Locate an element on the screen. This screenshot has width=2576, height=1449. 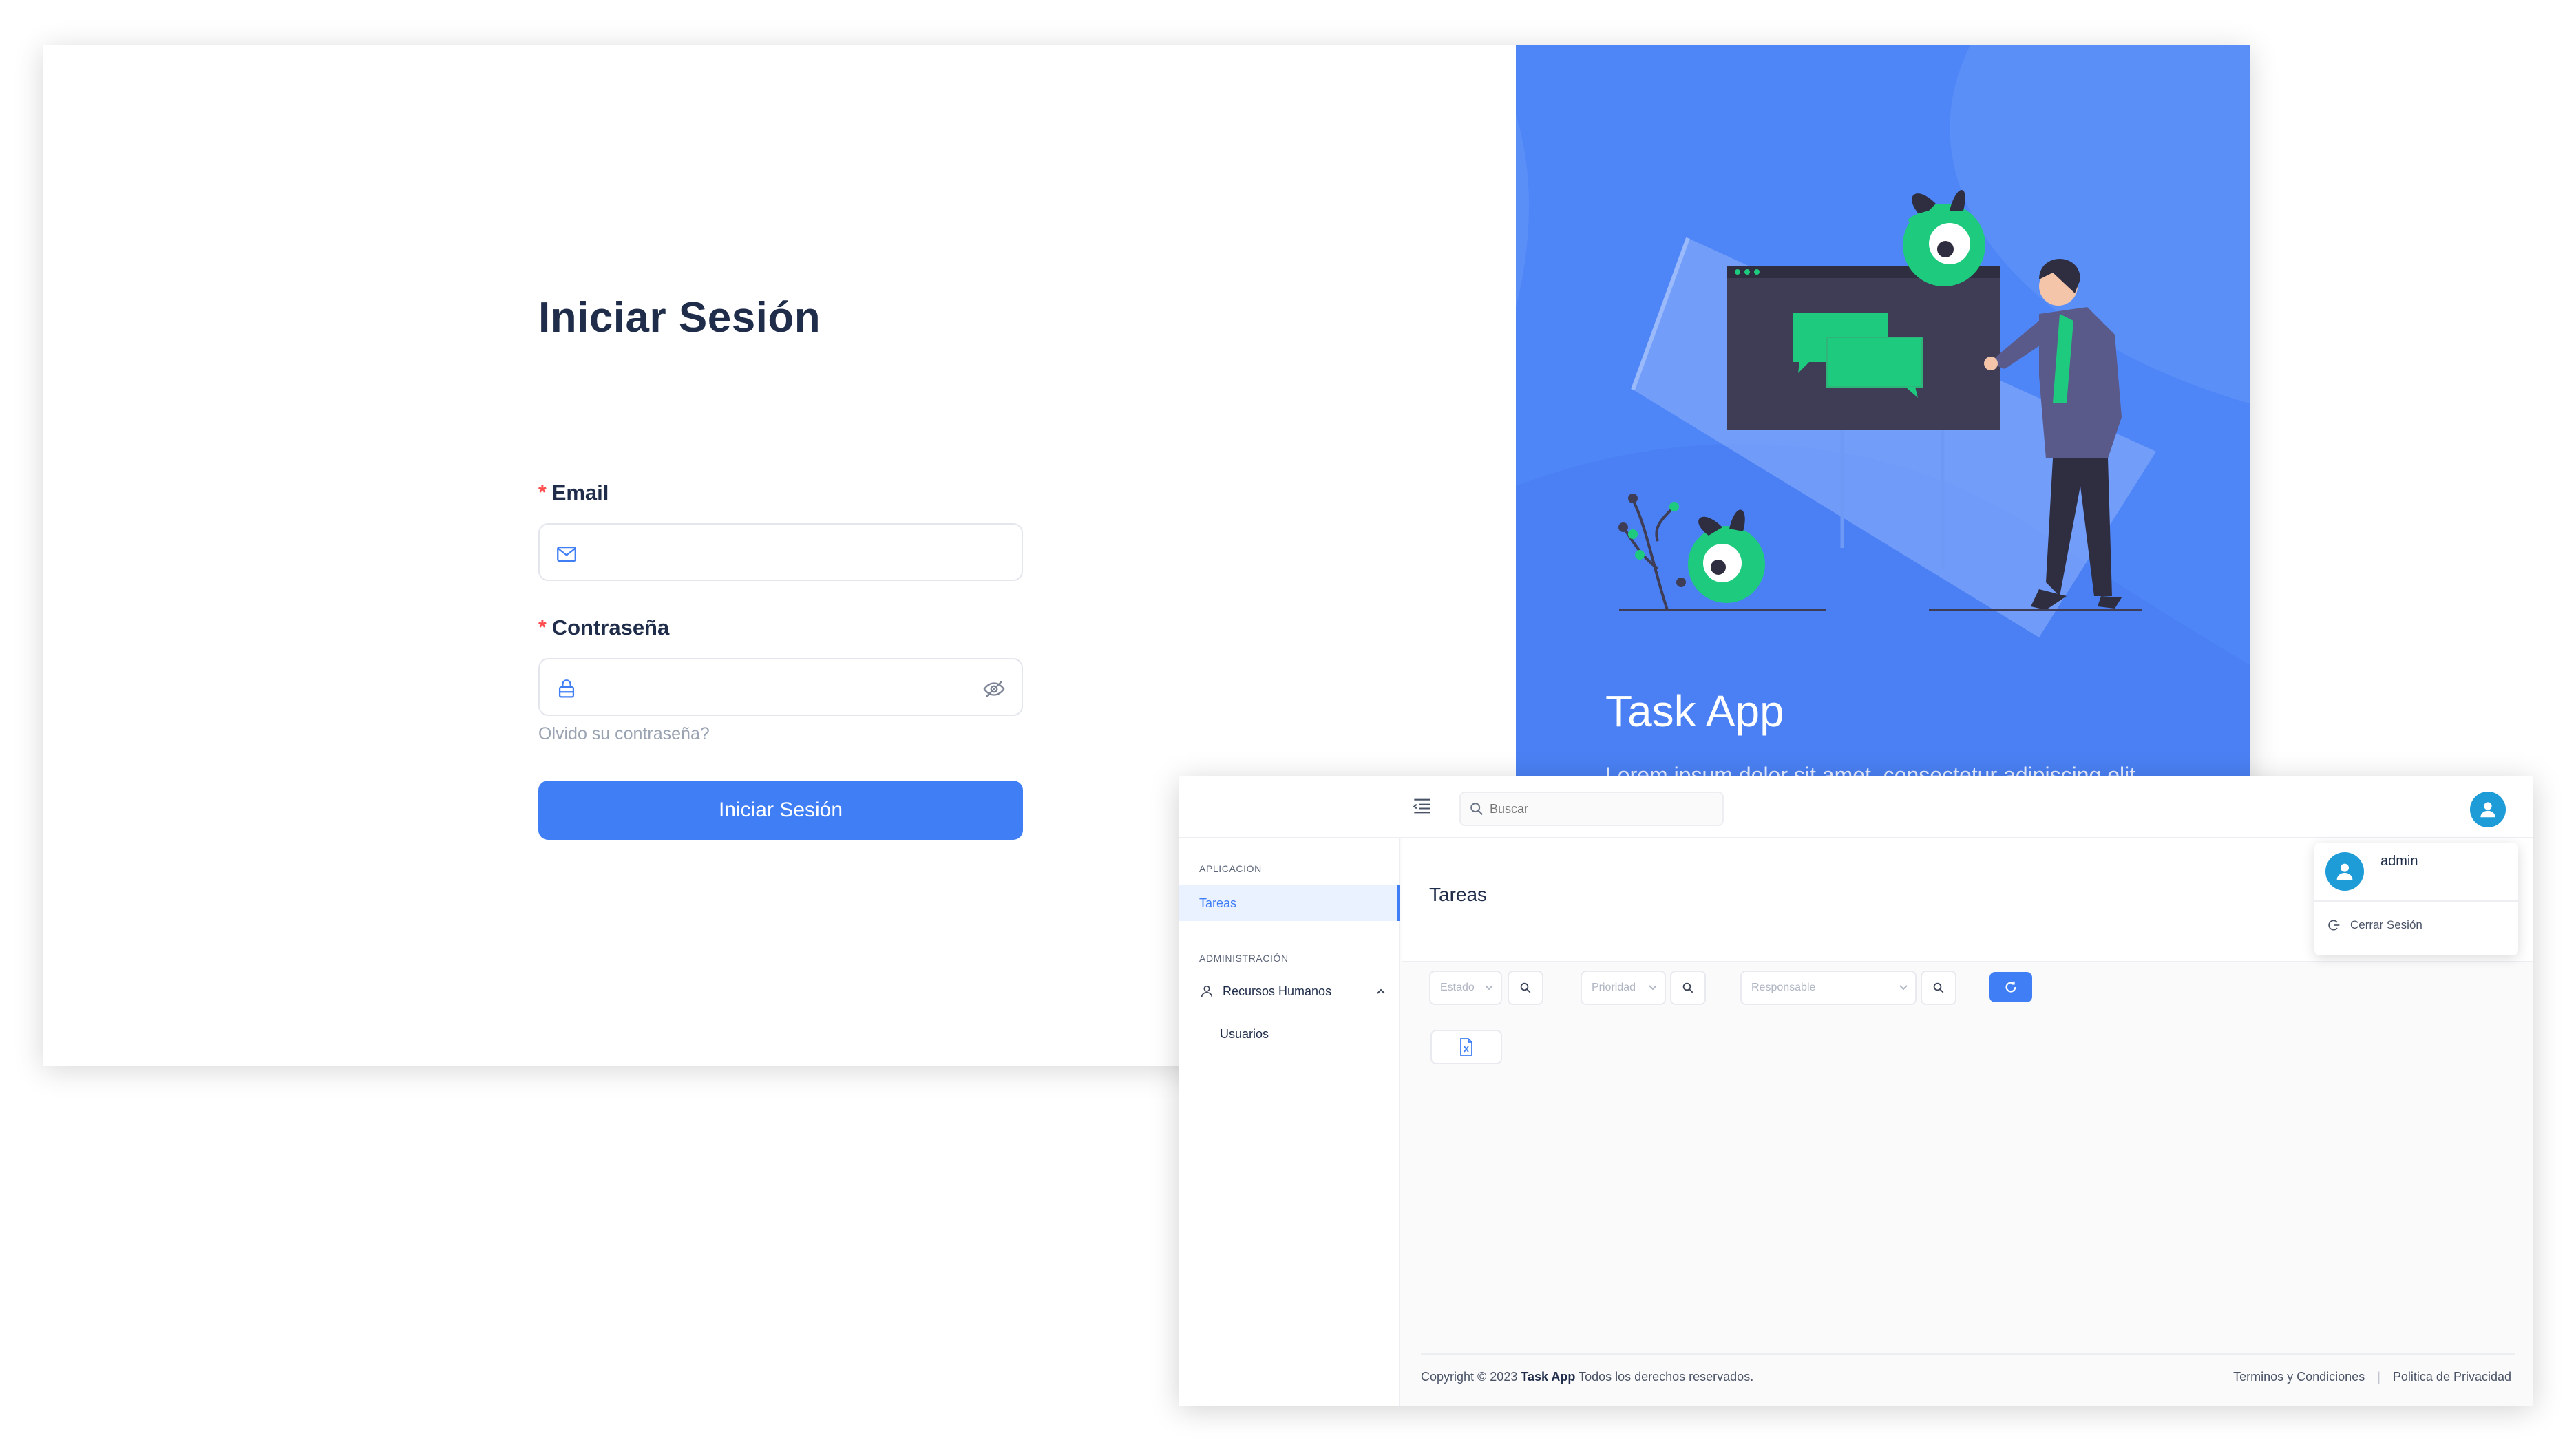
password-label: * Contraseña is located at coordinates (604, 627).